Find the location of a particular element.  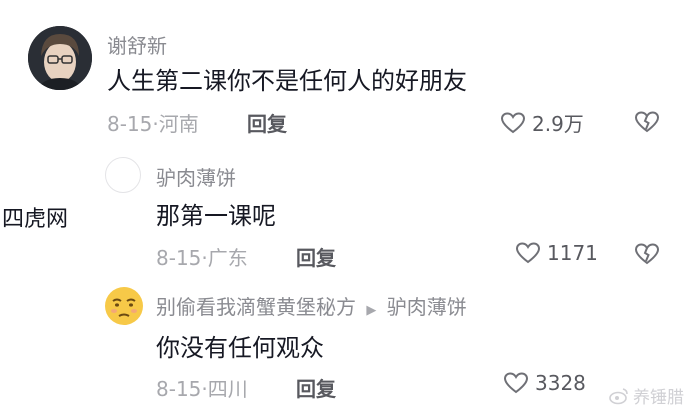

comment-text: 人生第二课你不是任何人的好朋友 is located at coordinates (287, 81).